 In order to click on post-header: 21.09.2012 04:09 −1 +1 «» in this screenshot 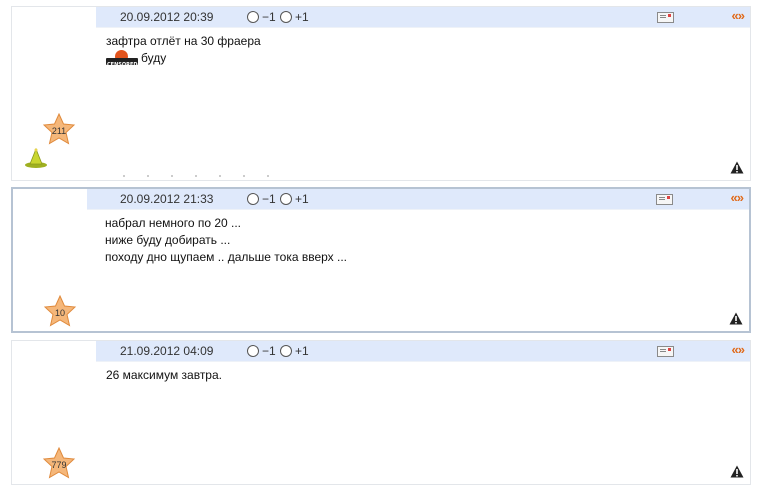, I will do `click(423, 351)`.